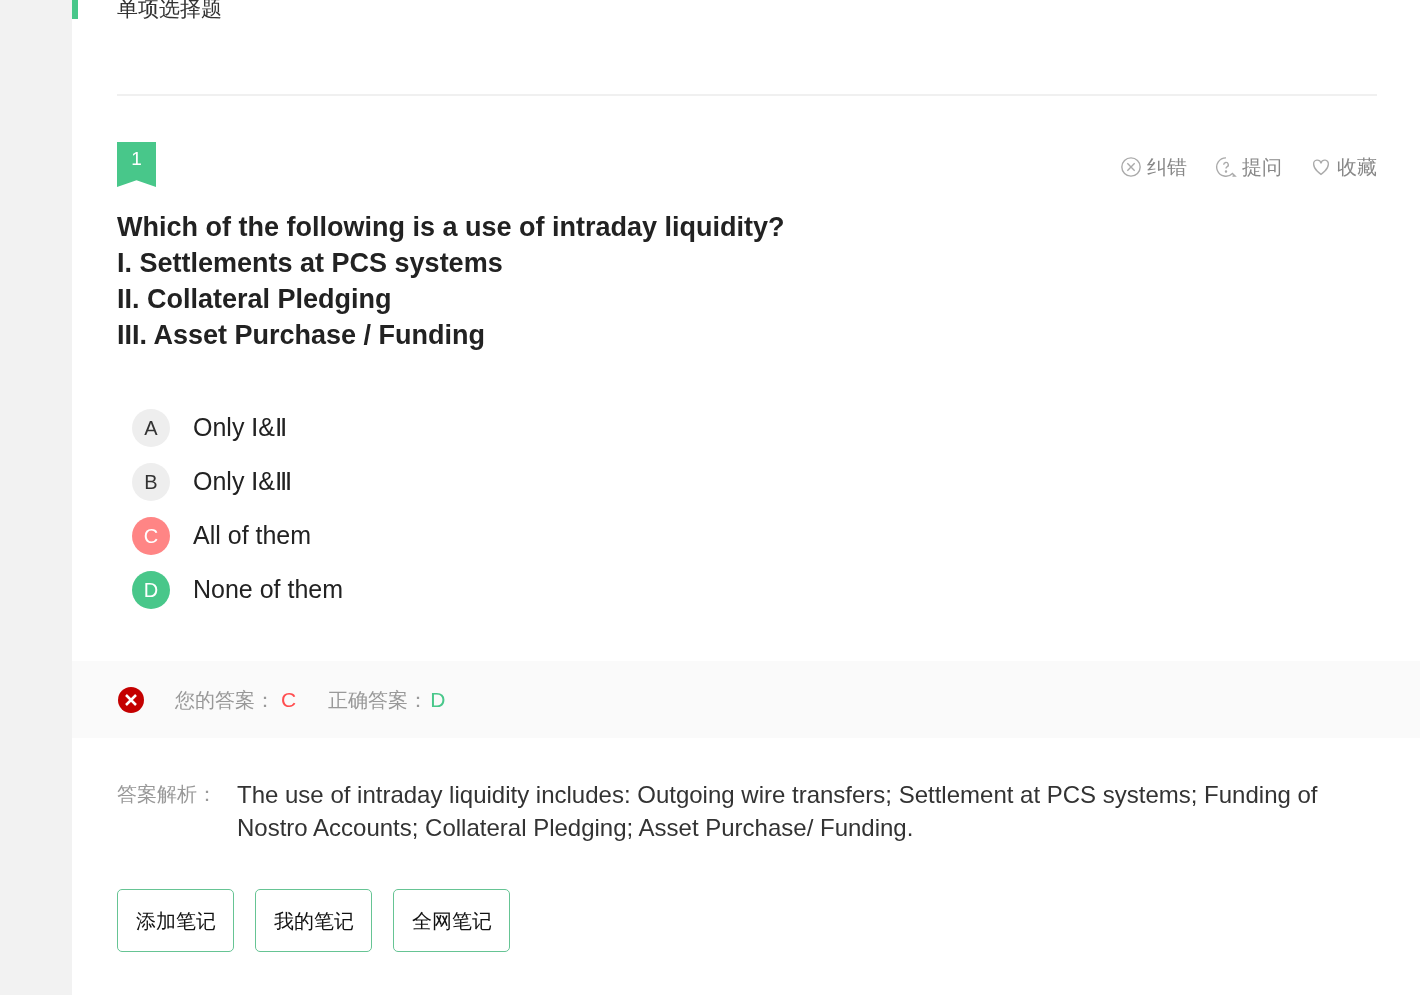 Image resolution: width=1420 pixels, height=995 pixels. I want to click on question-number-ribbon: 1, so click(136, 164).